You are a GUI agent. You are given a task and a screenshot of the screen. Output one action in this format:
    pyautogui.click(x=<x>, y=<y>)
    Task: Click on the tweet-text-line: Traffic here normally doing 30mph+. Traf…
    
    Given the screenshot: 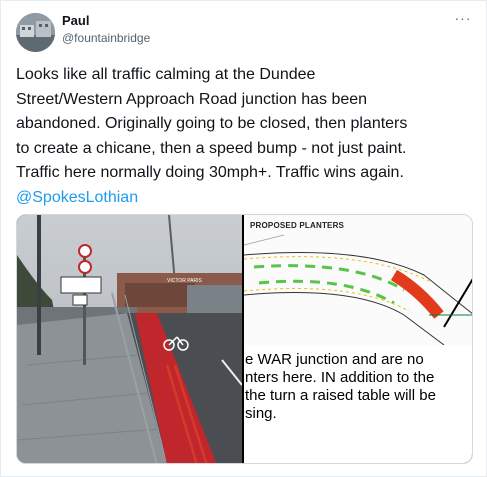 What is the action you would take?
    pyautogui.click(x=210, y=172)
    